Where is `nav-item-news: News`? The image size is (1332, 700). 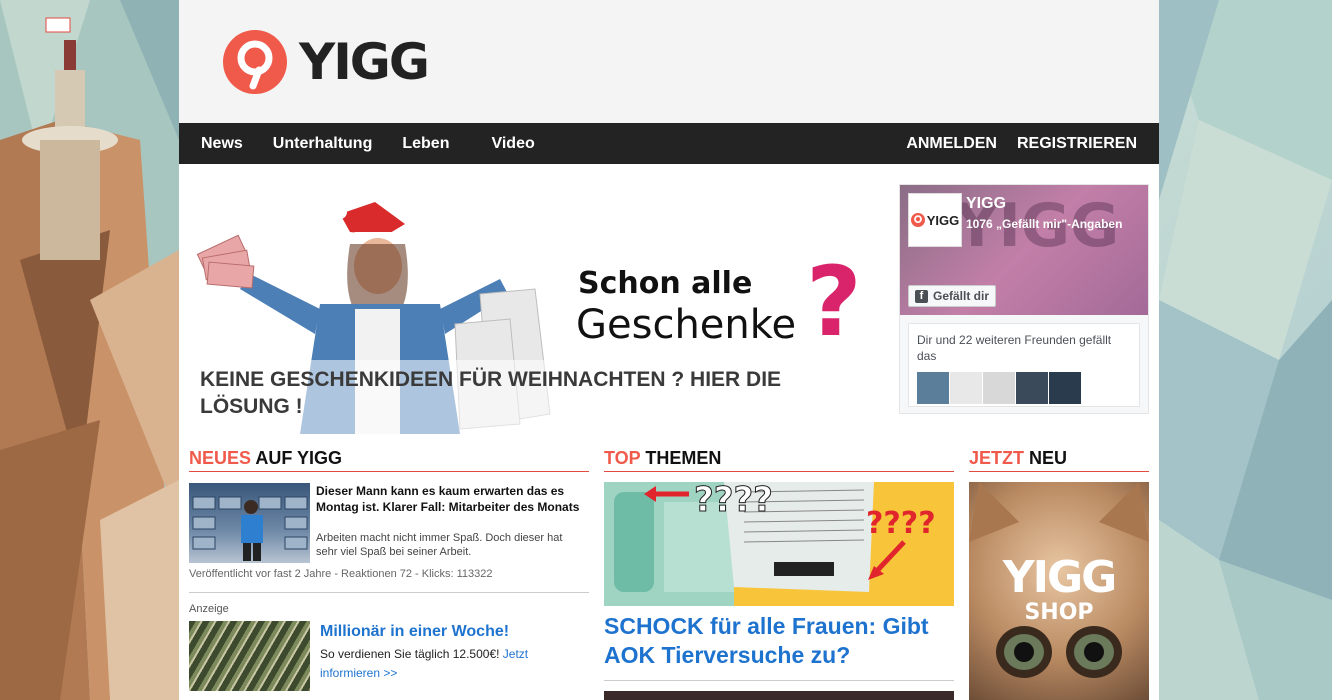 nav-item-news: News is located at coordinates (222, 144).